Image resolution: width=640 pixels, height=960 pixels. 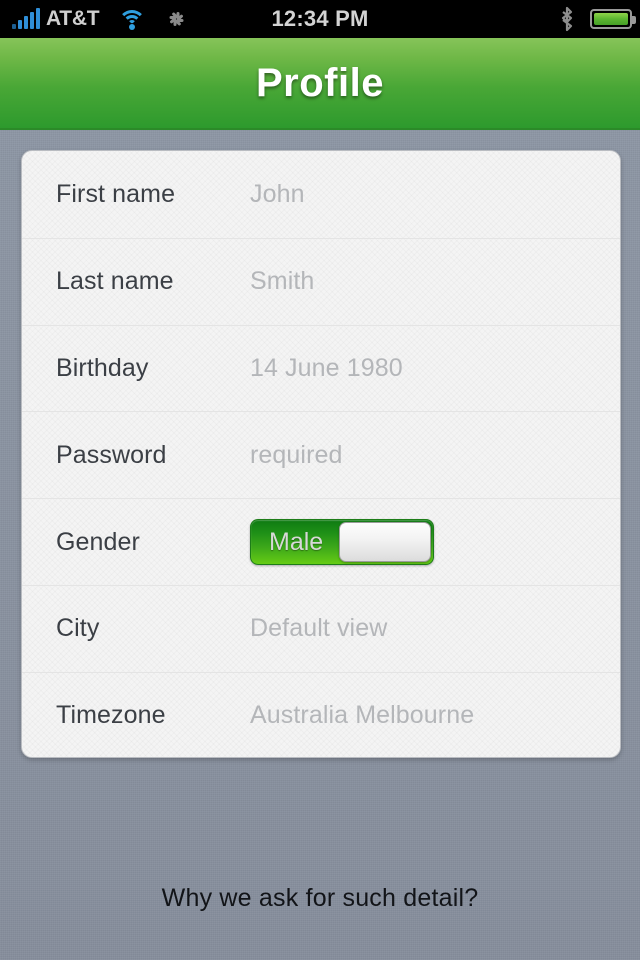 I want to click on page-title: Profile, so click(x=320, y=82).